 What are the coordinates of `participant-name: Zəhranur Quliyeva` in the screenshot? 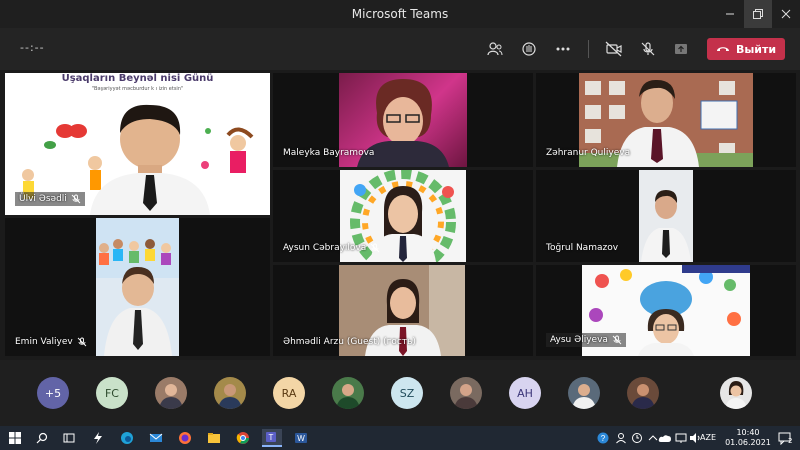 It's located at (588, 153).